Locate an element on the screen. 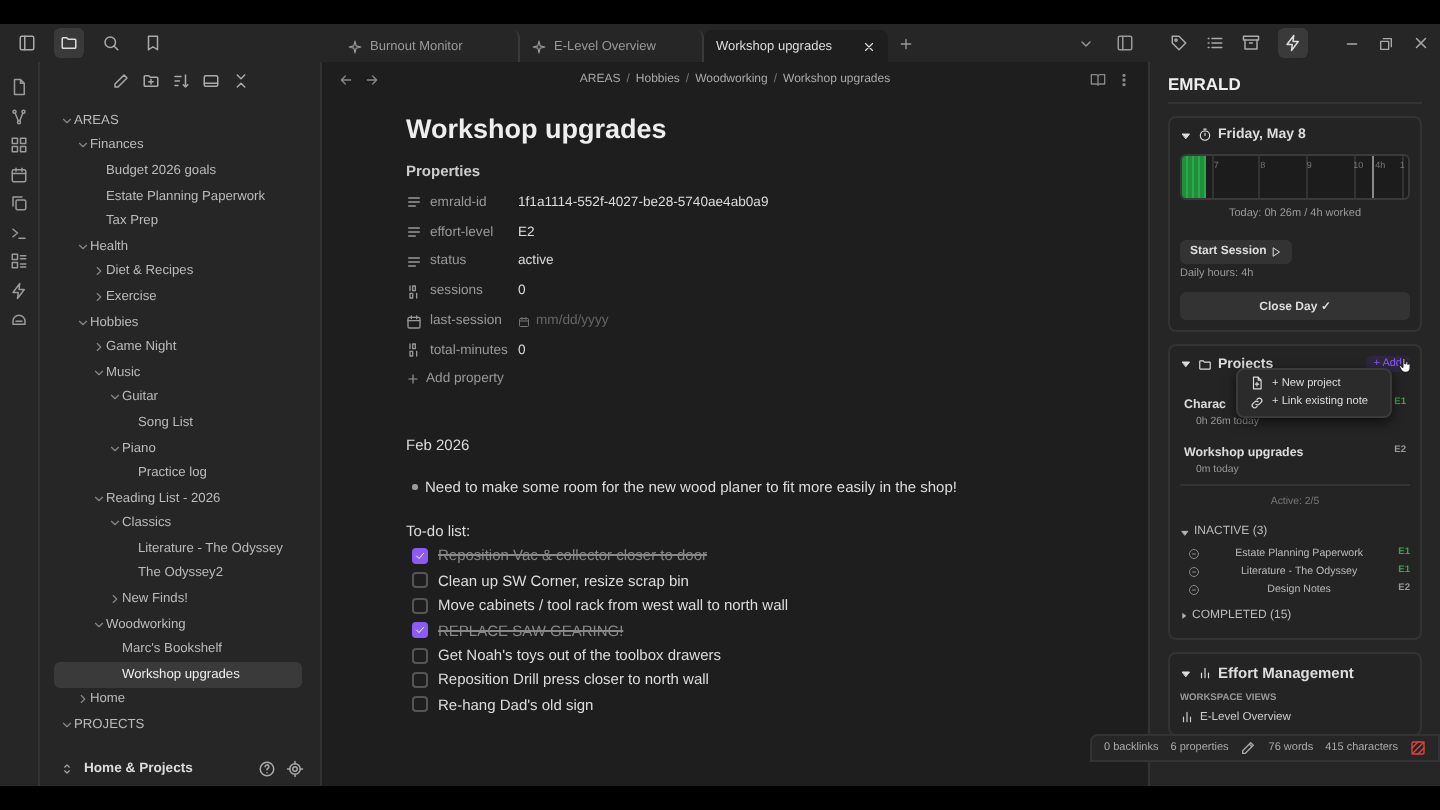 The height and width of the screenshot is (810, 1440). archive-icon is located at coordinates (1251, 43).